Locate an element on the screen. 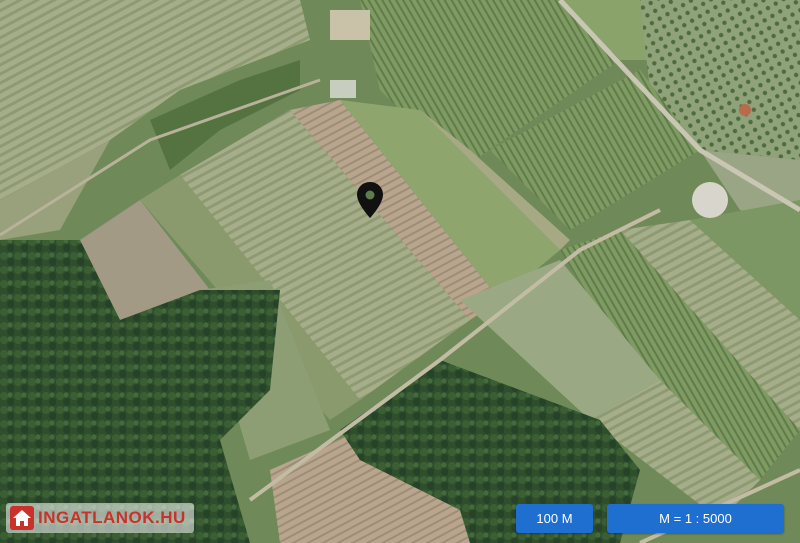 Image resolution: width=800 pixels, height=543 pixels. brand-logo: INGATLANOK.HU is located at coordinates (100, 518).